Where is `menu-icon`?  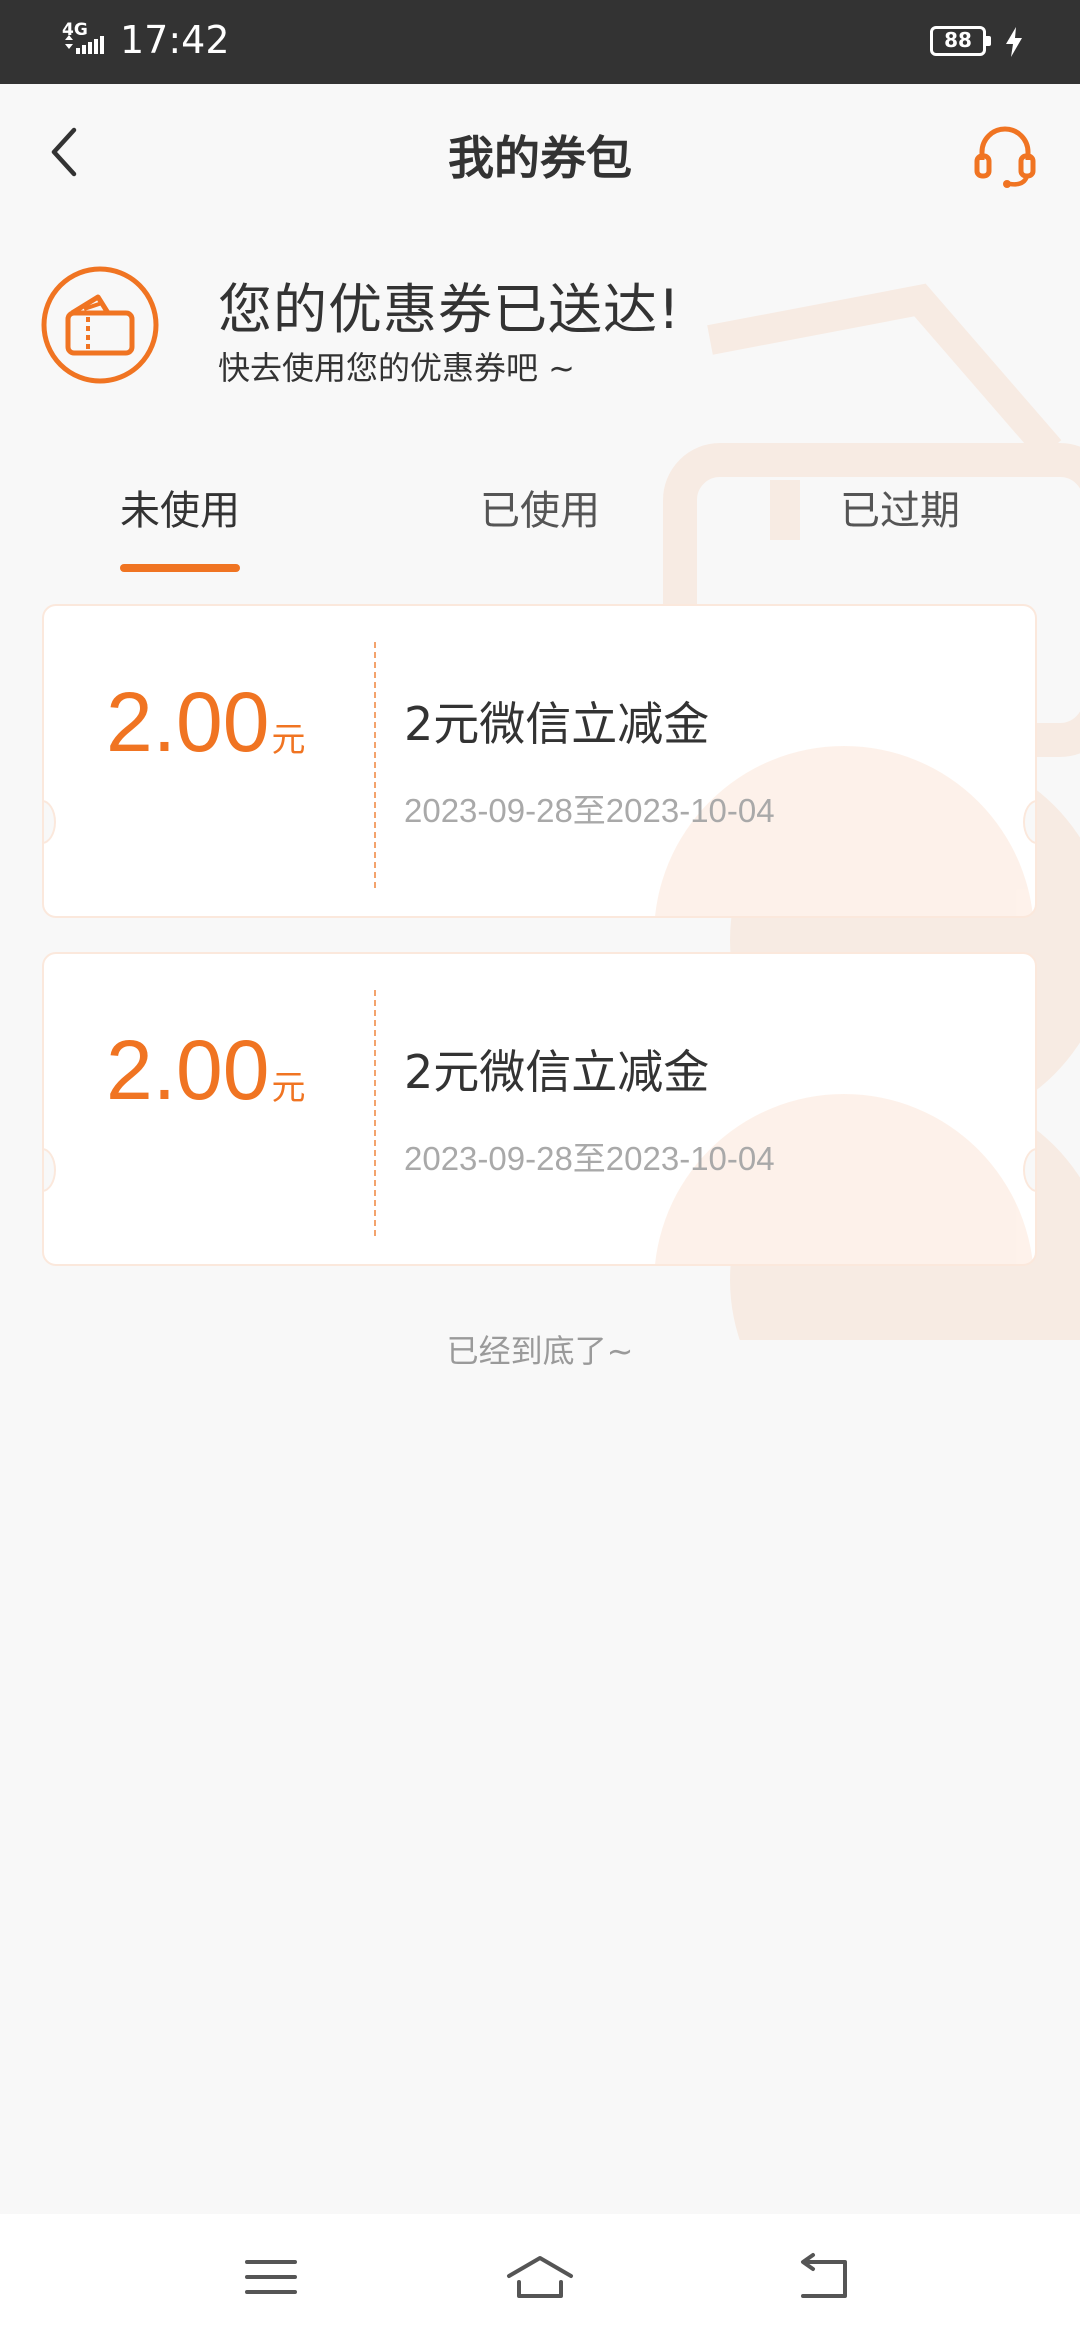 menu-icon is located at coordinates (271, 2277).